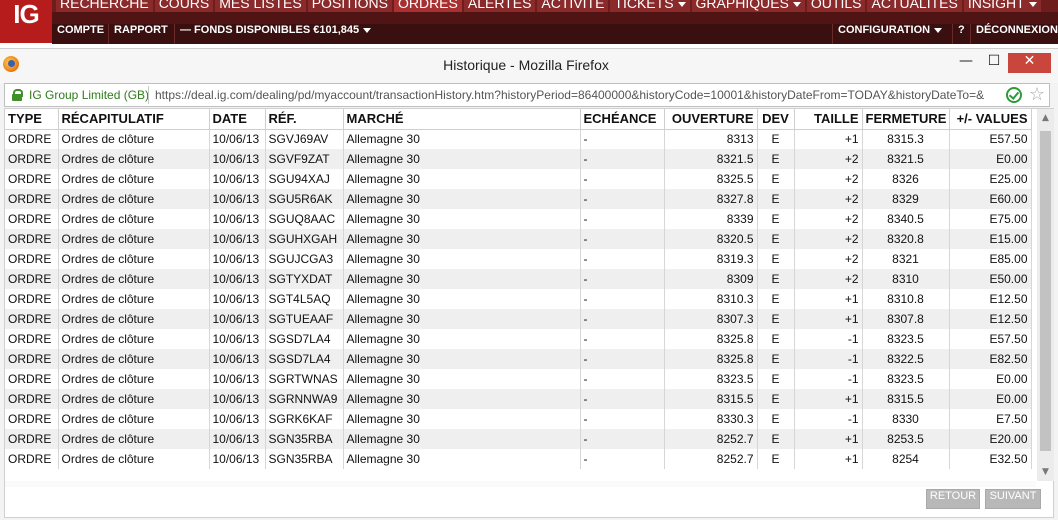  Describe the element at coordinates (427, 6) in the screenshot. I see `nav-item-4: ORDRES` at that location.